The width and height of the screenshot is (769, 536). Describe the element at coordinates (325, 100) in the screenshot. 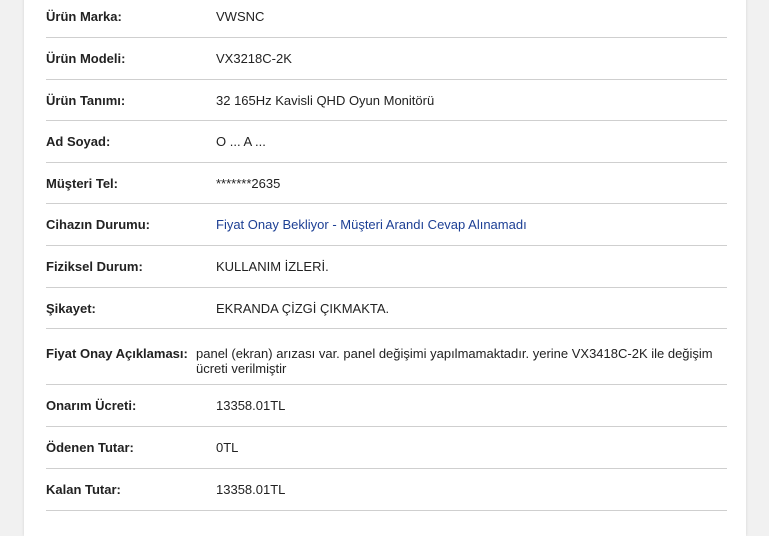

I see `description-value: 32 165Hz Kavisli QHD Oyun Monitörü` at that location.